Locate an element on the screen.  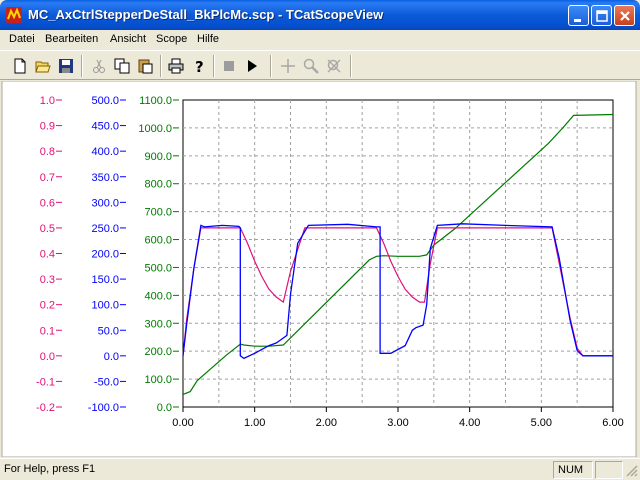
maximize-icon is located at coordinates (602, 16).